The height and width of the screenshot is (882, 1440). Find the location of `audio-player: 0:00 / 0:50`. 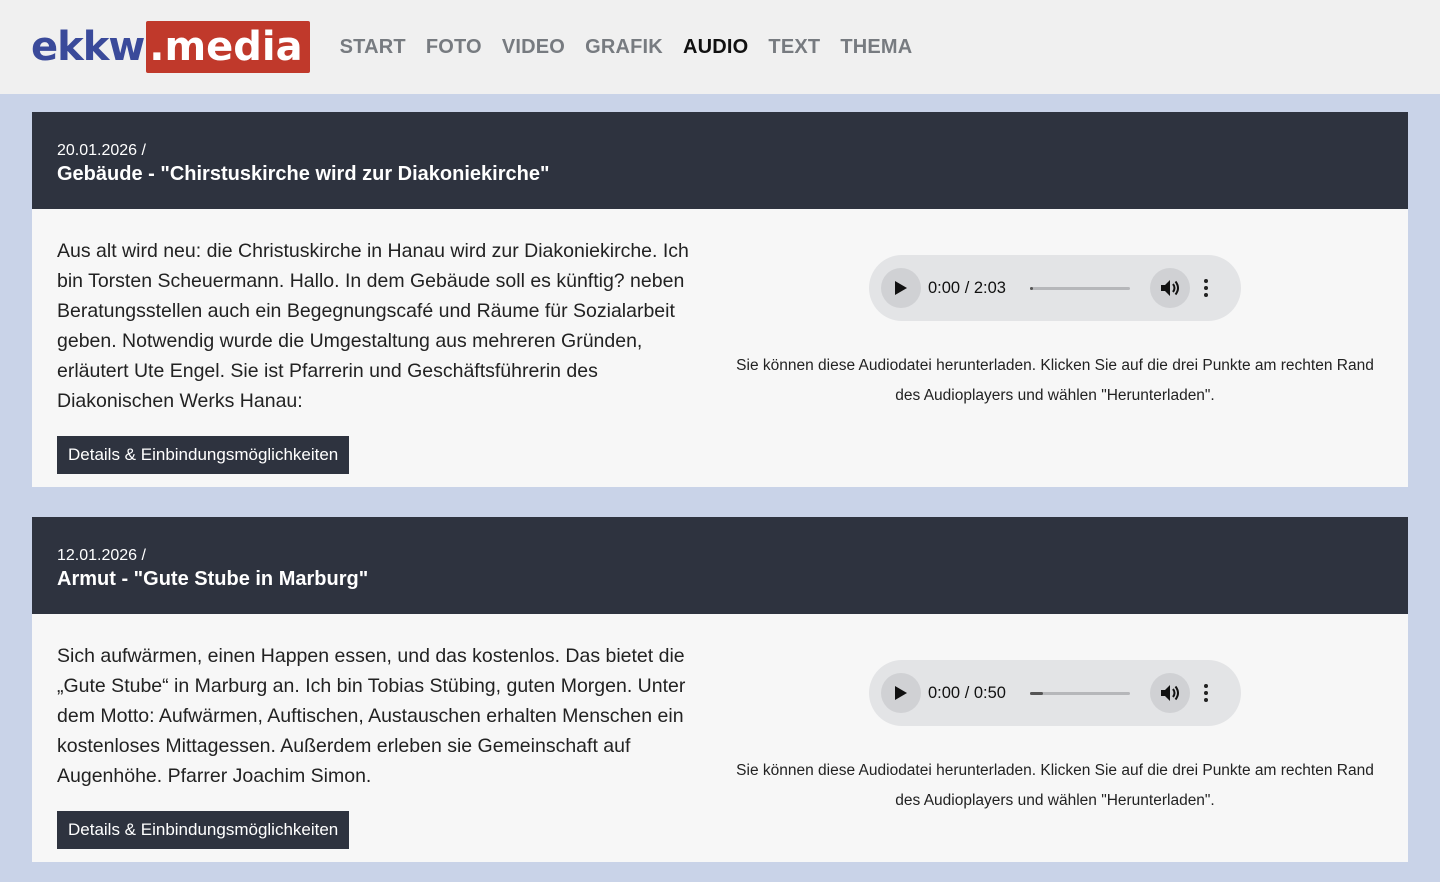

audio-player: 0:00 / 0:50 is located at coordinates (1055, 693).